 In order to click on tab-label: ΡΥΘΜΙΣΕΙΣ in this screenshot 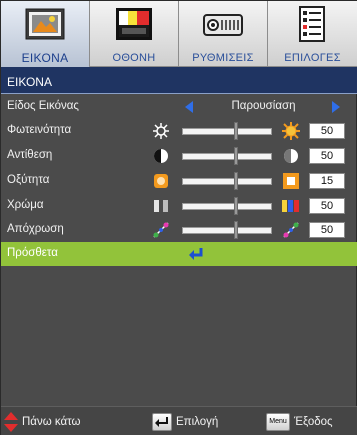, I will do `click(223, 58)`.